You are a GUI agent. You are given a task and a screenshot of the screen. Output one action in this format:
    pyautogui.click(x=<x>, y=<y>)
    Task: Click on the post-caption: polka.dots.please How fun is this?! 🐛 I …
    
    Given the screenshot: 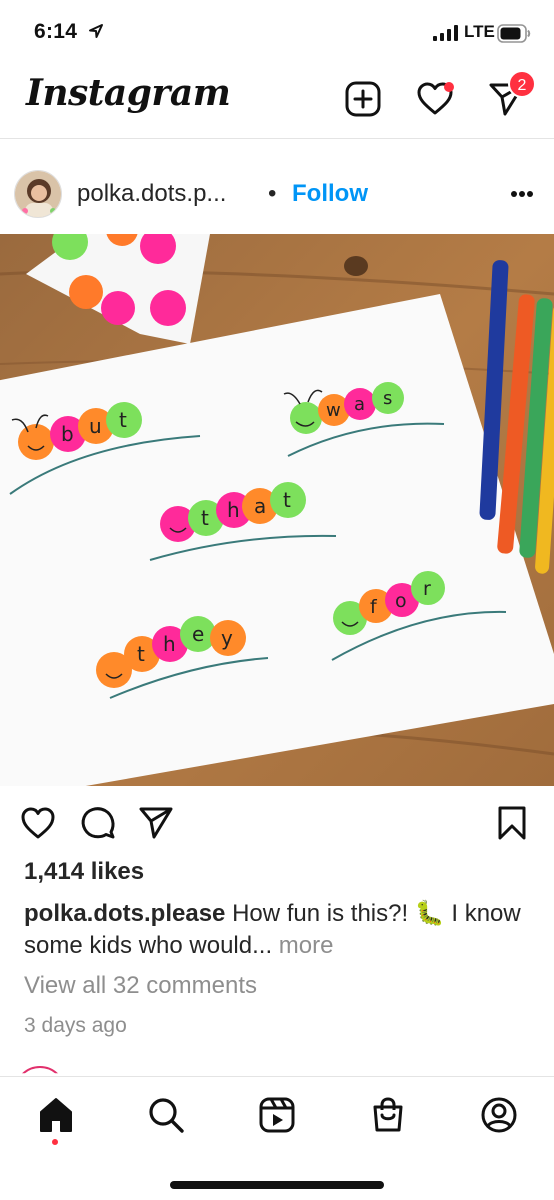 What is the action you would take?
    pyautogui.click(x=279, y=930)
    